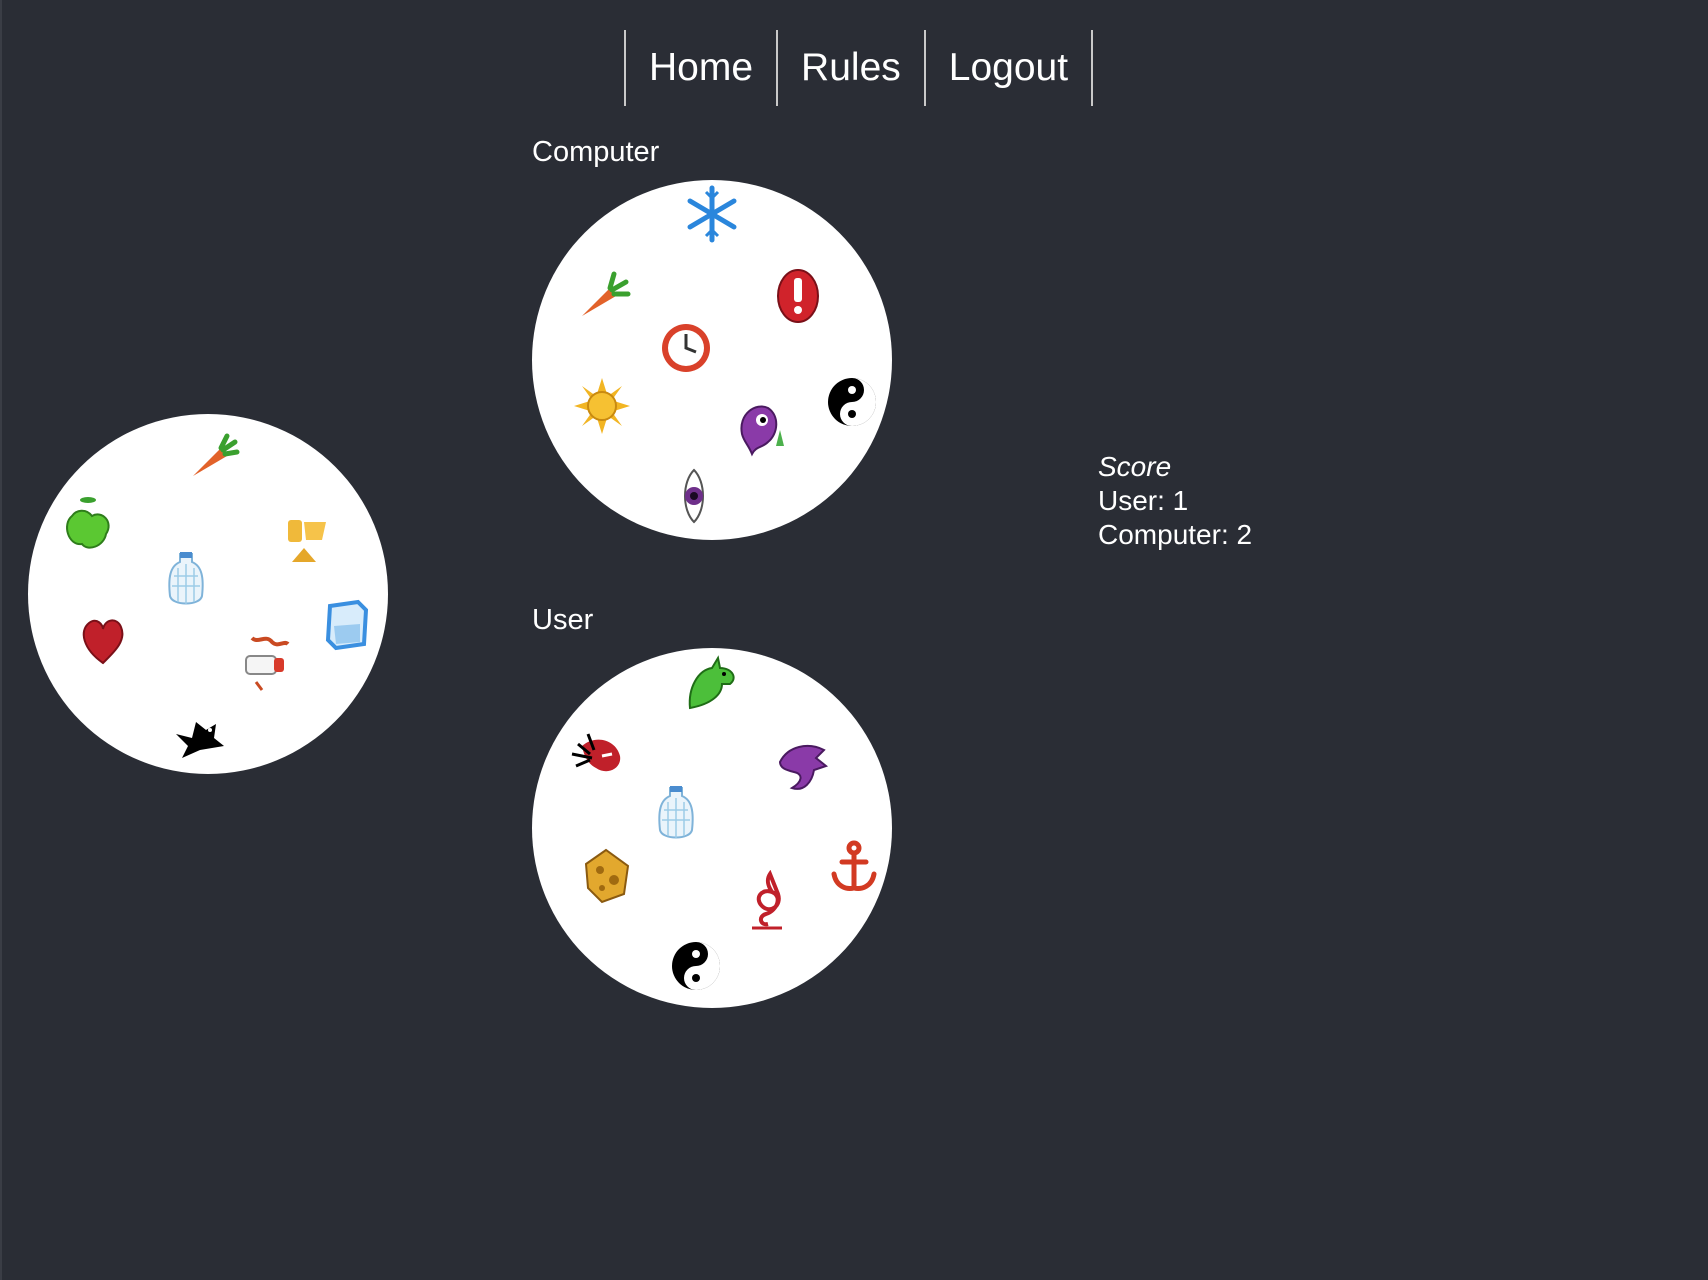  What do you see at coordinates (268, 664) in the screenshot?
I see `baby-bottle-icon` at bounding box center [268, 664].